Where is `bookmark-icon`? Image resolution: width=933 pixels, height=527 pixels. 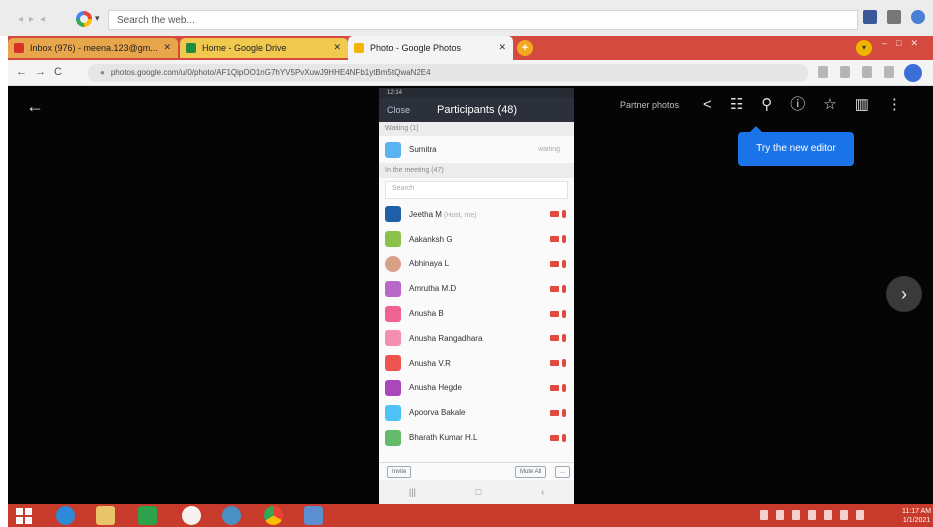 bookmark-icon is located at coordinates (845, 72).